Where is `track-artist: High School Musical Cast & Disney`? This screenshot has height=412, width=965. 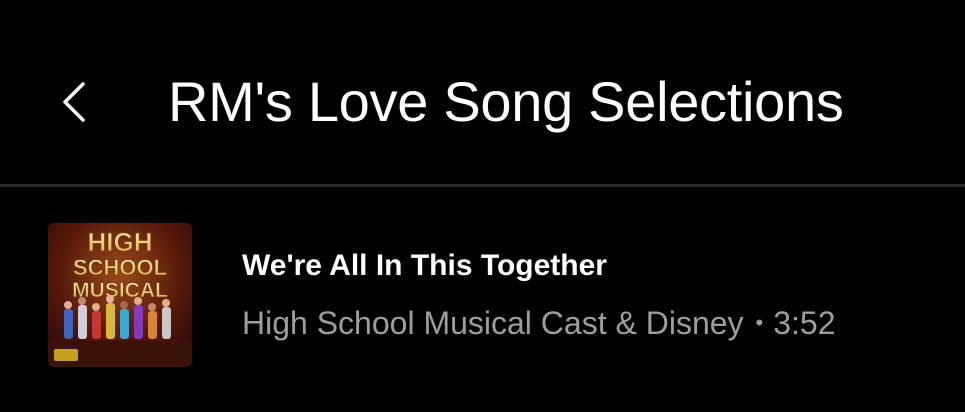
track-artist: High School Musical Cast & Disney is located at coordinates (493, 323).